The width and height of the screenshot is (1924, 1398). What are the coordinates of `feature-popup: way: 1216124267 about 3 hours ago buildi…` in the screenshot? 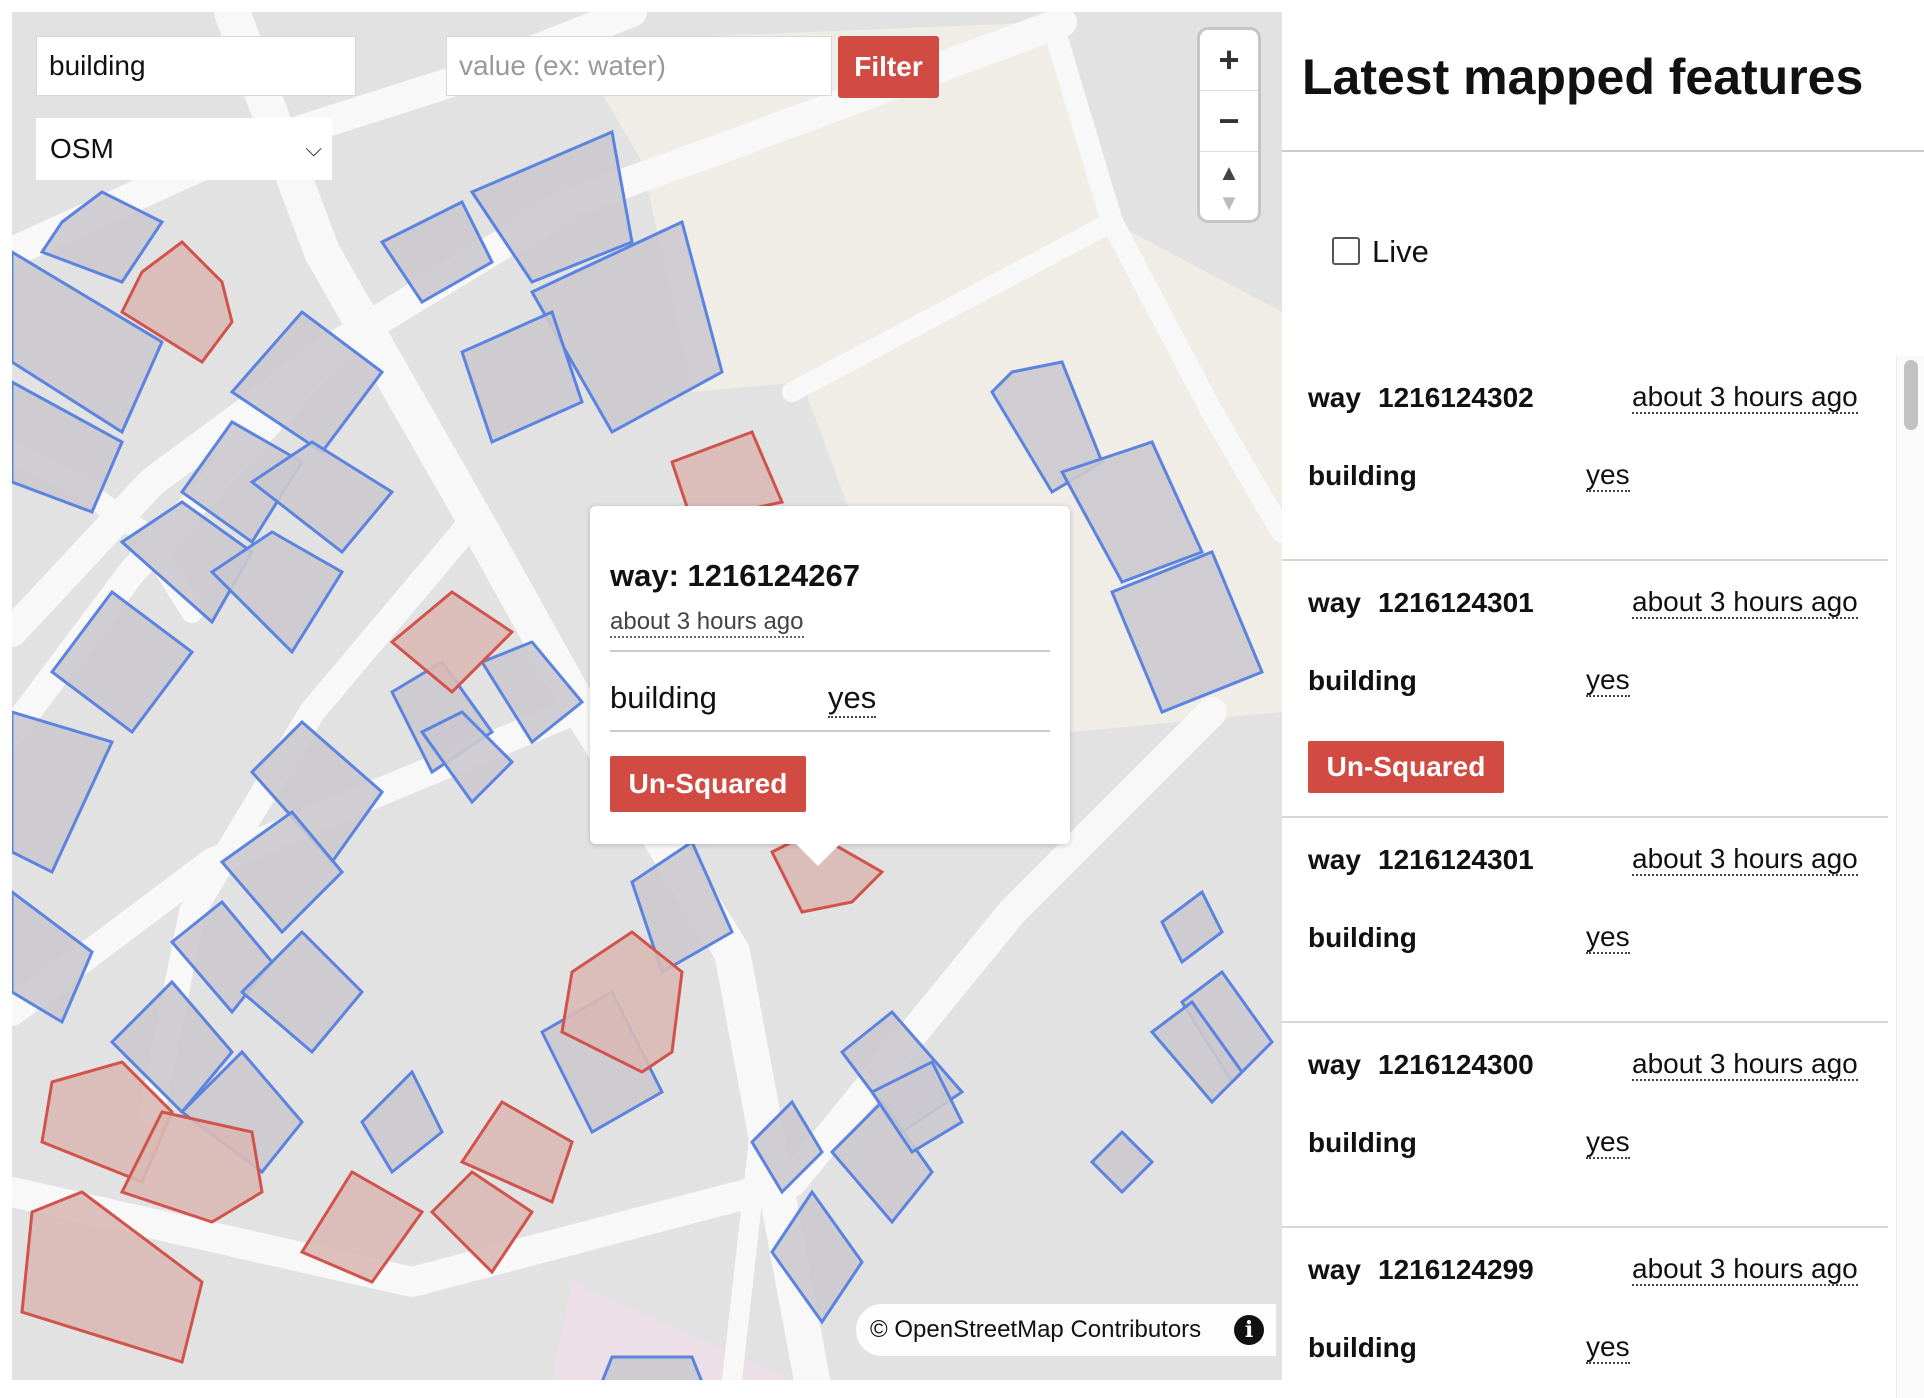 It's located at (830, 686).